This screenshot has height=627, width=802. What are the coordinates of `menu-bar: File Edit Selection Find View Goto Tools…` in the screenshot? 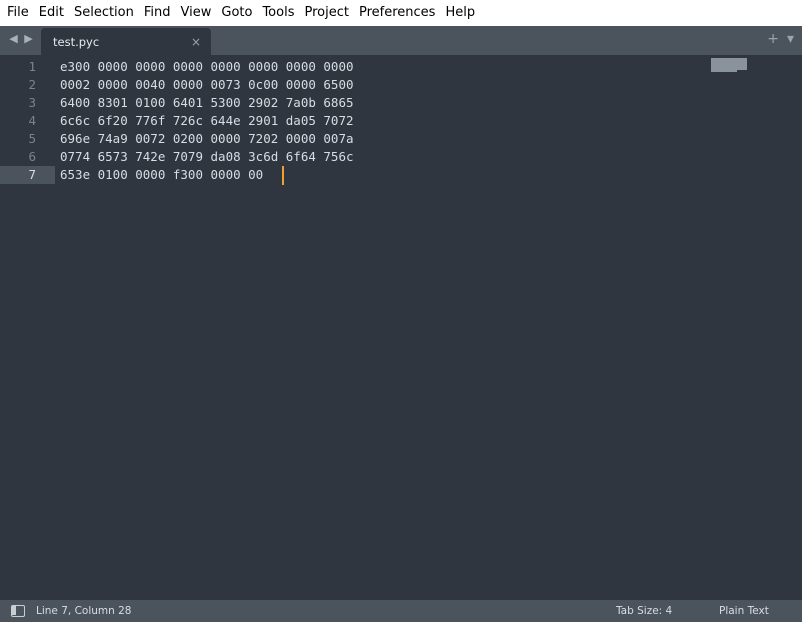 It's located at (401, 13).